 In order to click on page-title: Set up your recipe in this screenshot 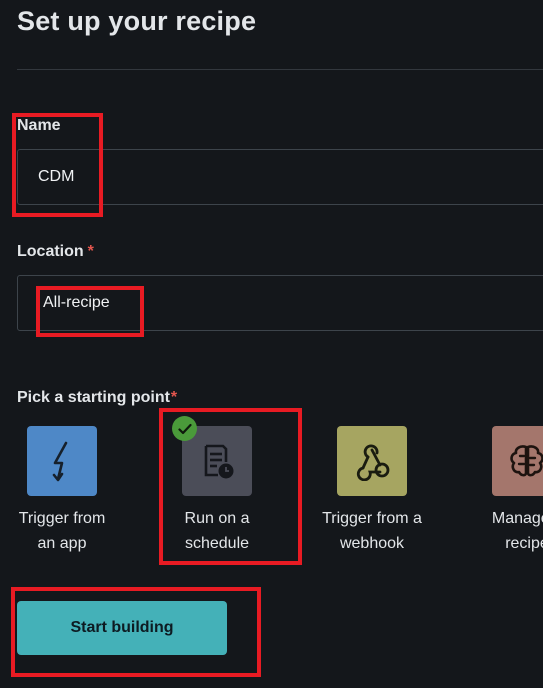, I will do `click(137, 21)`.